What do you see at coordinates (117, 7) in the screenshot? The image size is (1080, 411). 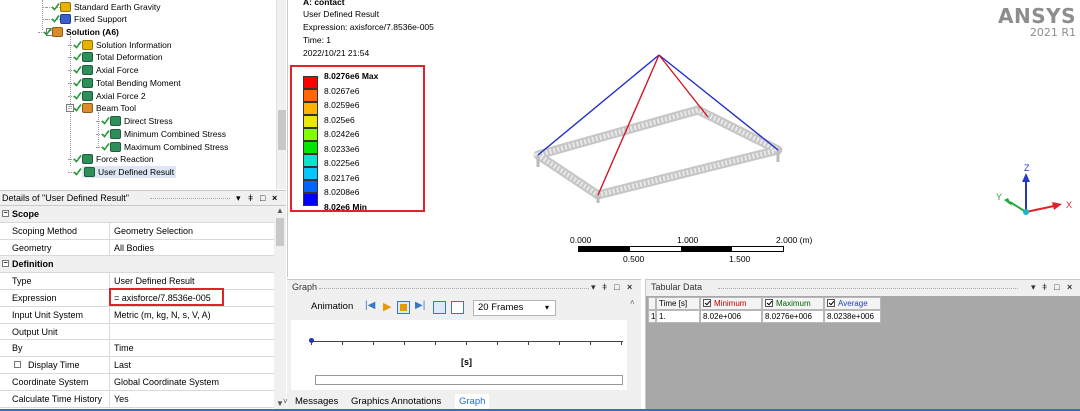 I see `tree-item-label: Standard Earth Gravity` at bounding box center [117, 7].